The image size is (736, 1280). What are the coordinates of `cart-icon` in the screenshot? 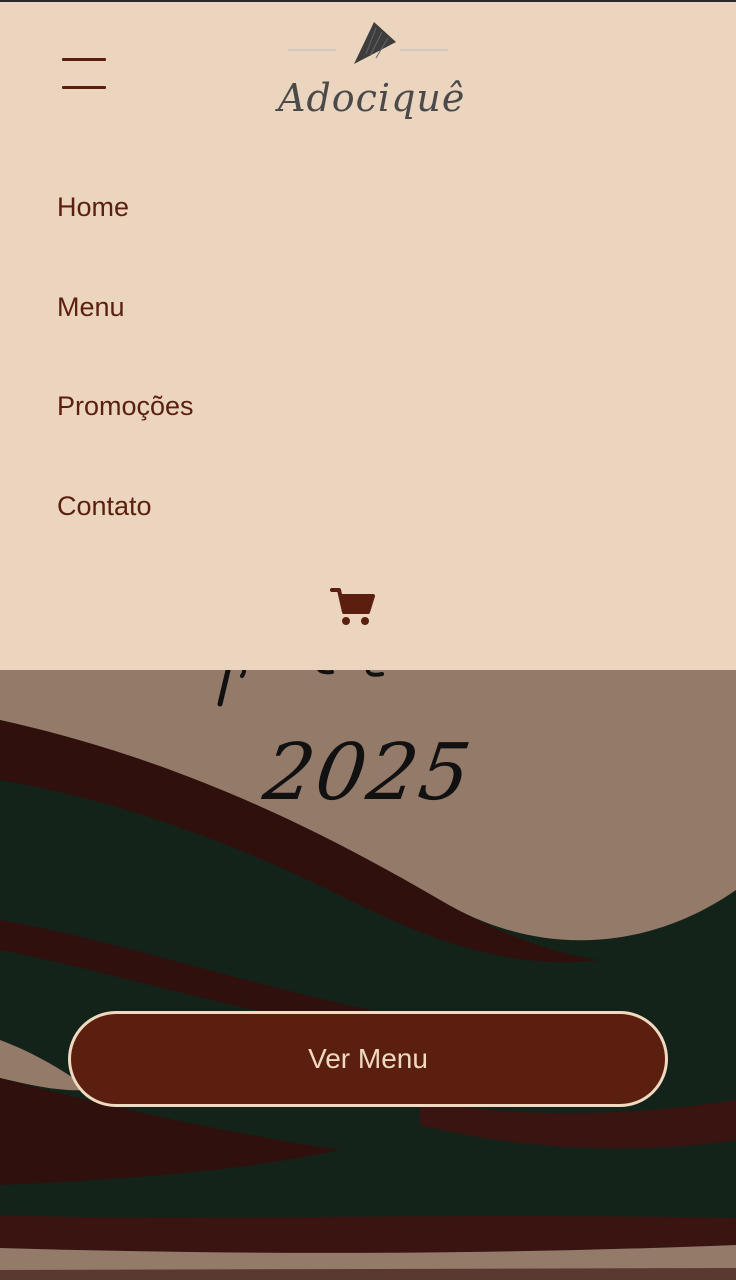 It's located at (353, 607).